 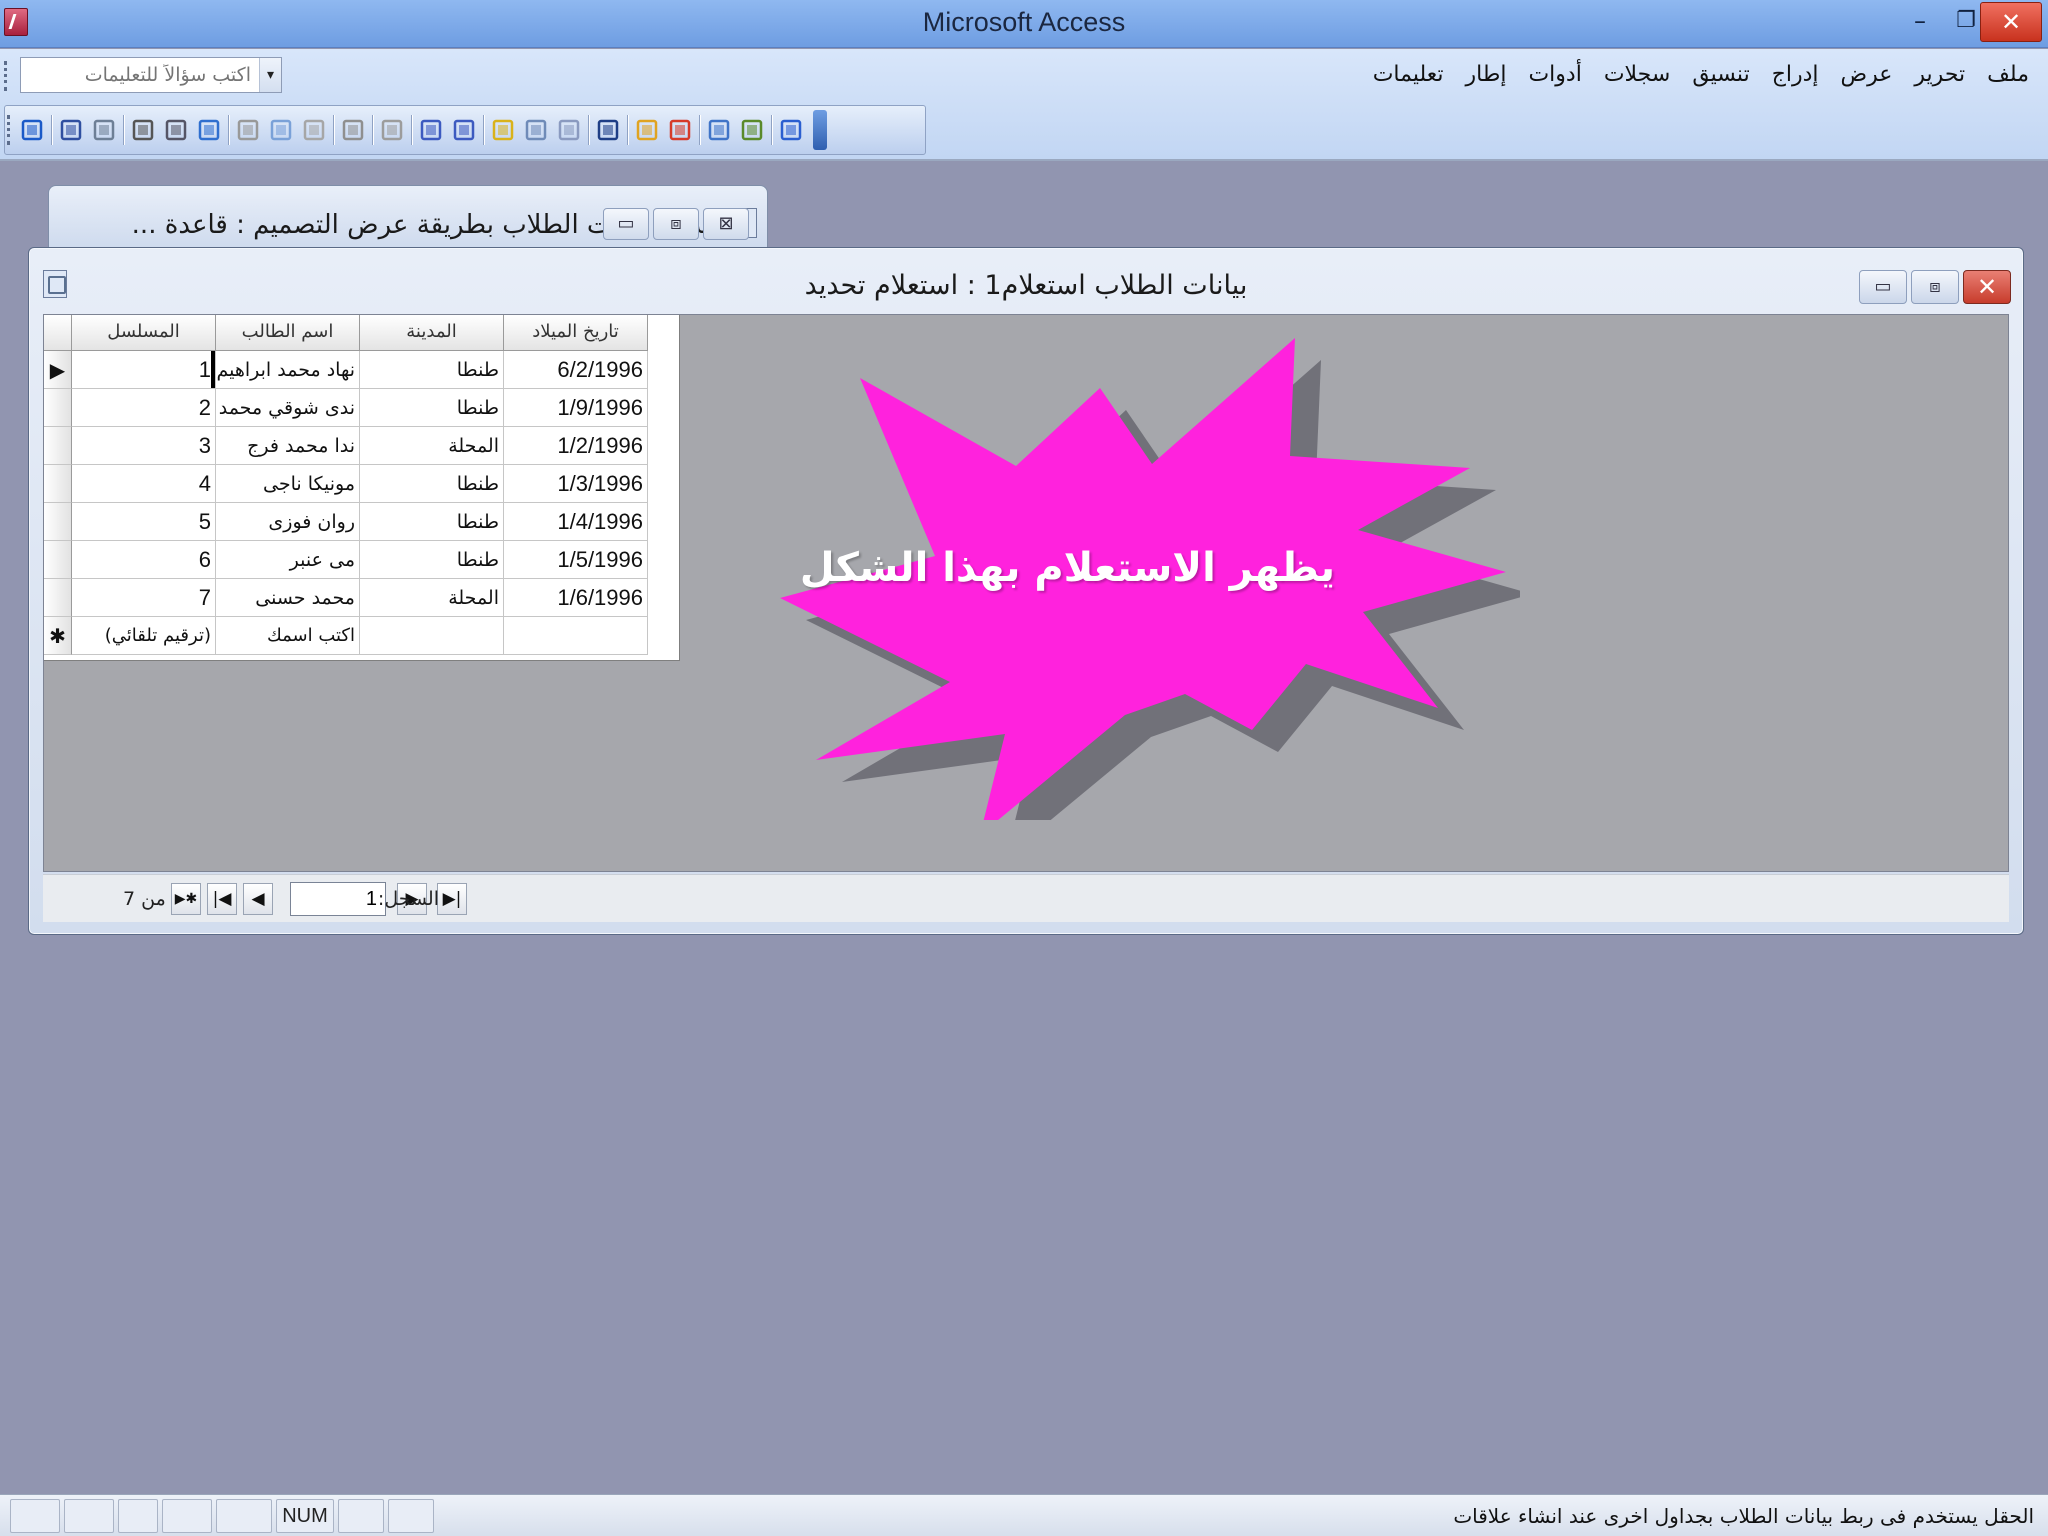 I want to click on column-header: اسم الطالب, so click(x=288, y=333).